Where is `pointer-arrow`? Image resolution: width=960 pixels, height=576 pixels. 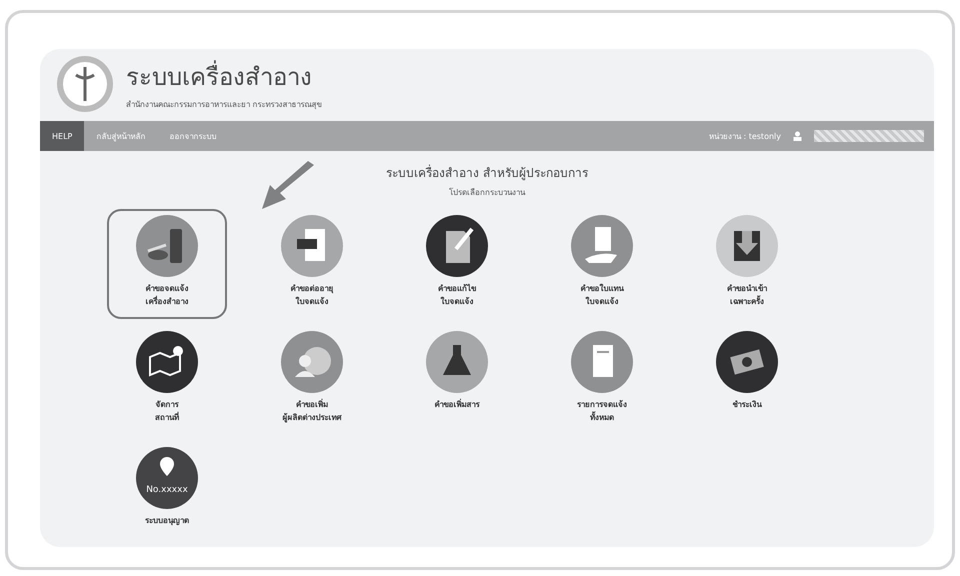 pointer-arrow is located at coordinates (288, 186).